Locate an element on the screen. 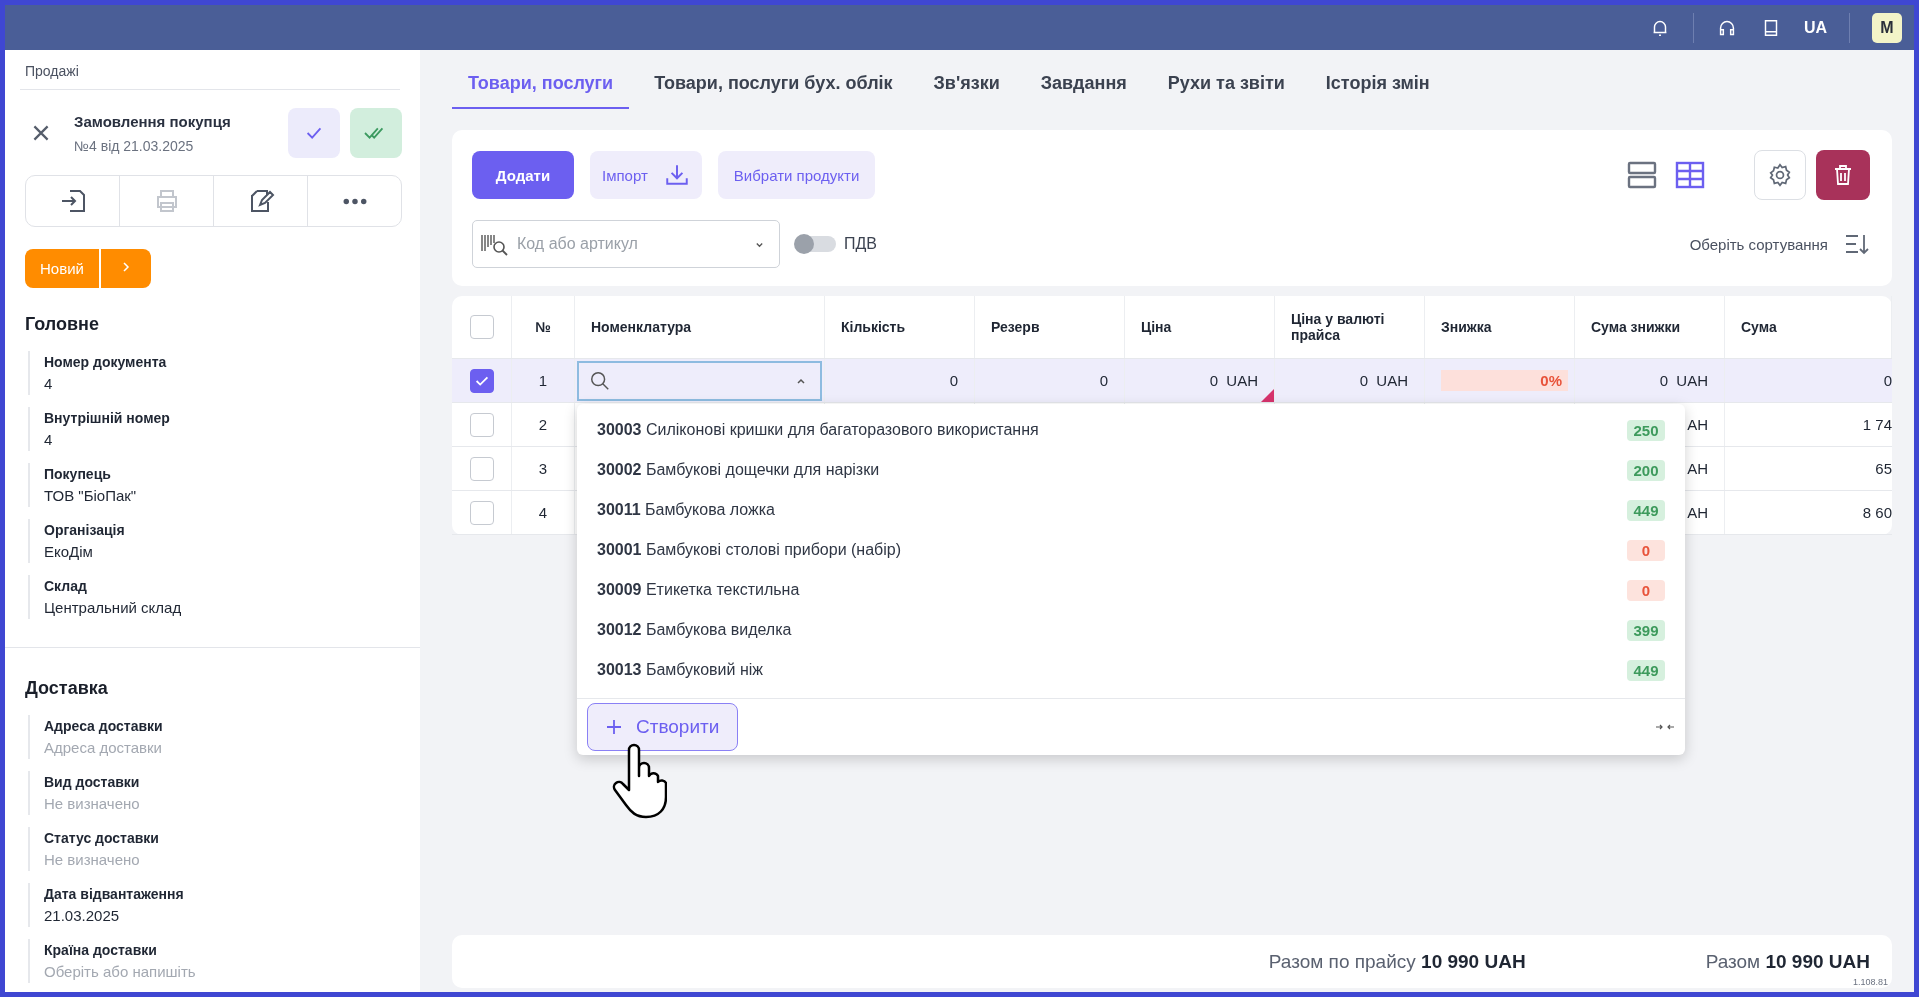 This screenshot has height=997, width=1919. column-header: Знижка is located at coordinates (1466, 327).